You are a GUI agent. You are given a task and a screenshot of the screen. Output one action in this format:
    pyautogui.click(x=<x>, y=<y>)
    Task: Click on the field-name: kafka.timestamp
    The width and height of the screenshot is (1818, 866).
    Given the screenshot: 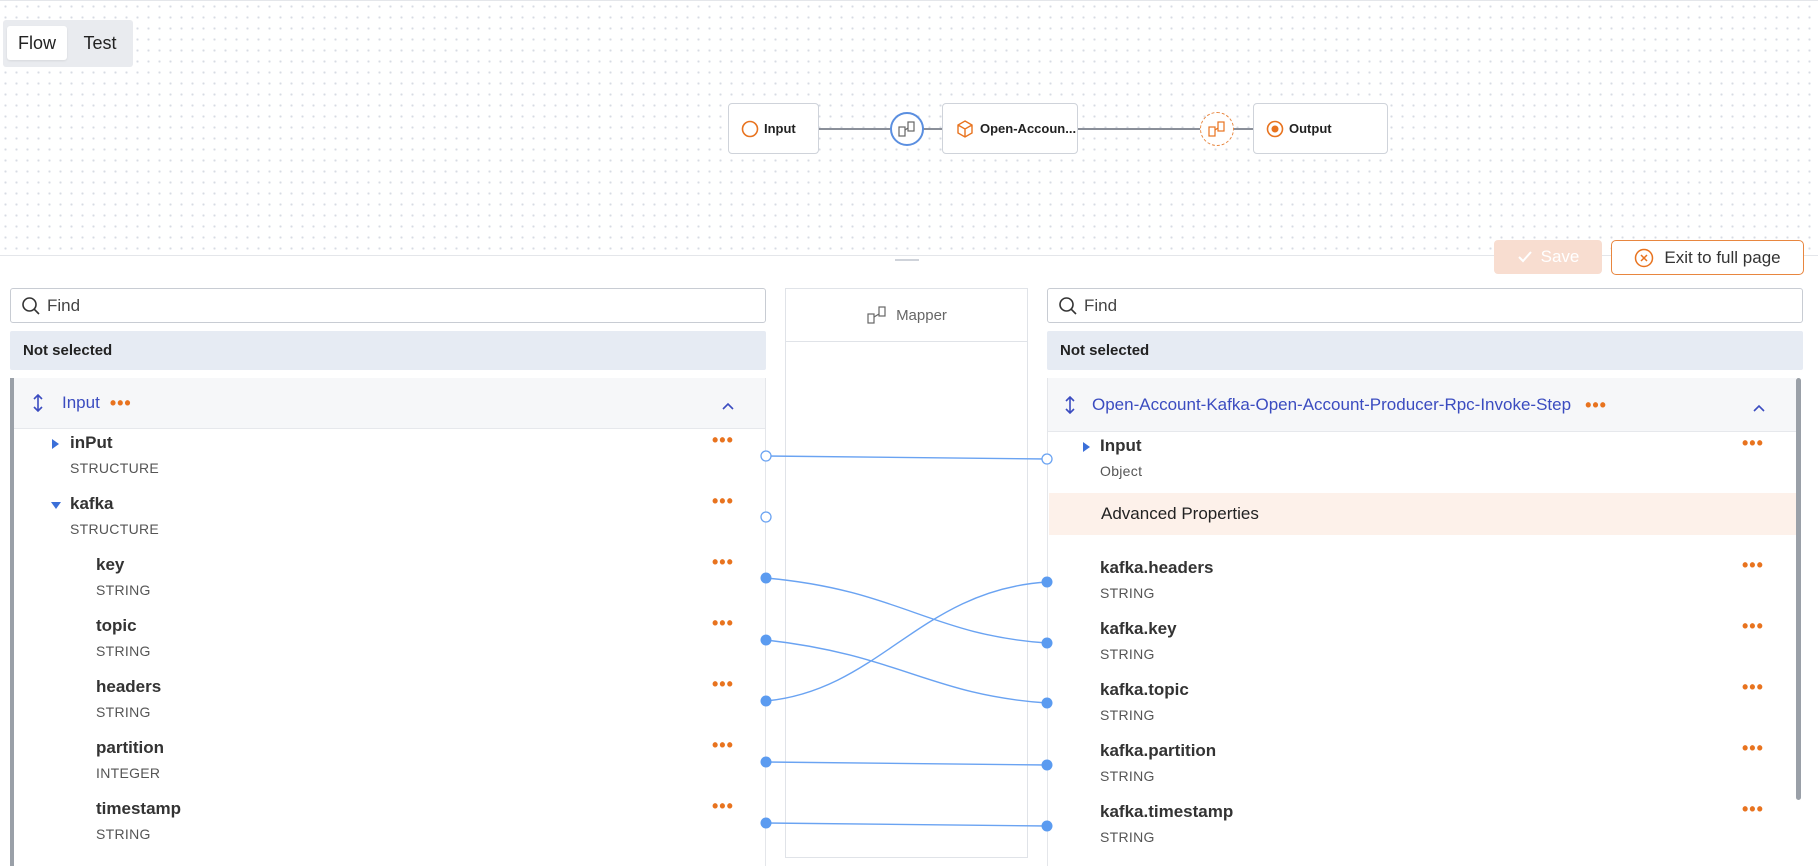 What is the action you would take?
    pyautogui.click(x=1167, y=811)
    